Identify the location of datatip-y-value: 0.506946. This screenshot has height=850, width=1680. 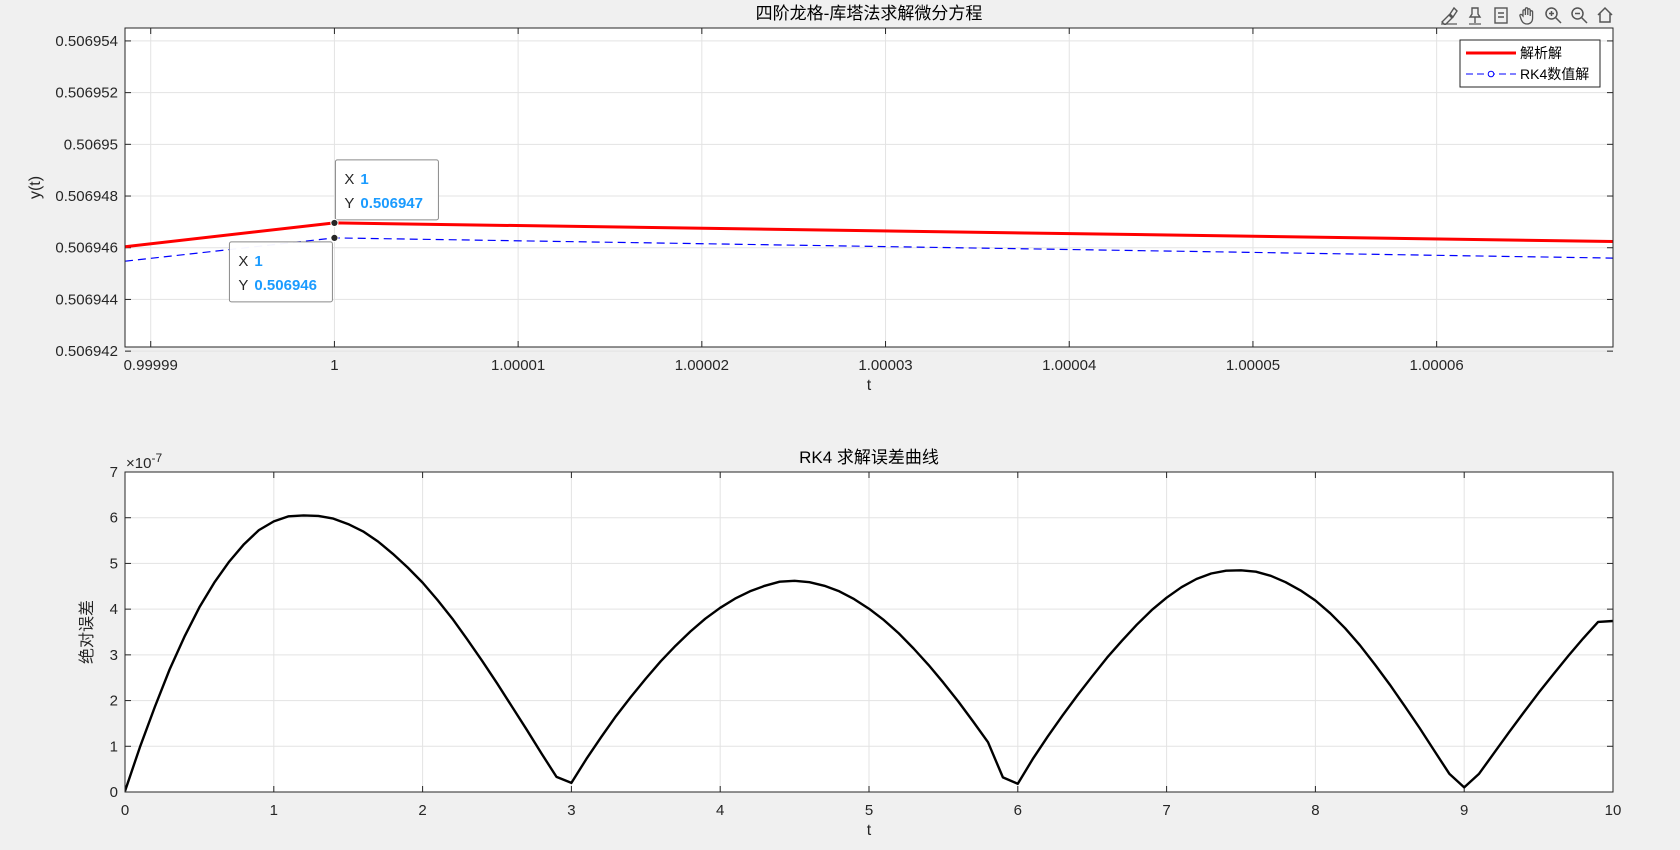
(285, 285).